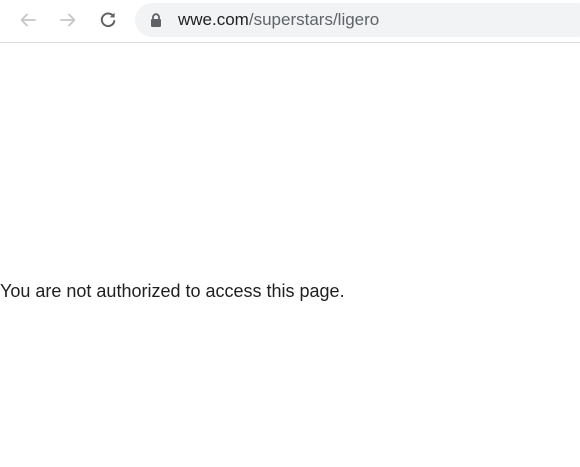 Image resolution: width=580 pixels, height=467 pixels. I want to click on arrow-right-icon, so click(68, 20).